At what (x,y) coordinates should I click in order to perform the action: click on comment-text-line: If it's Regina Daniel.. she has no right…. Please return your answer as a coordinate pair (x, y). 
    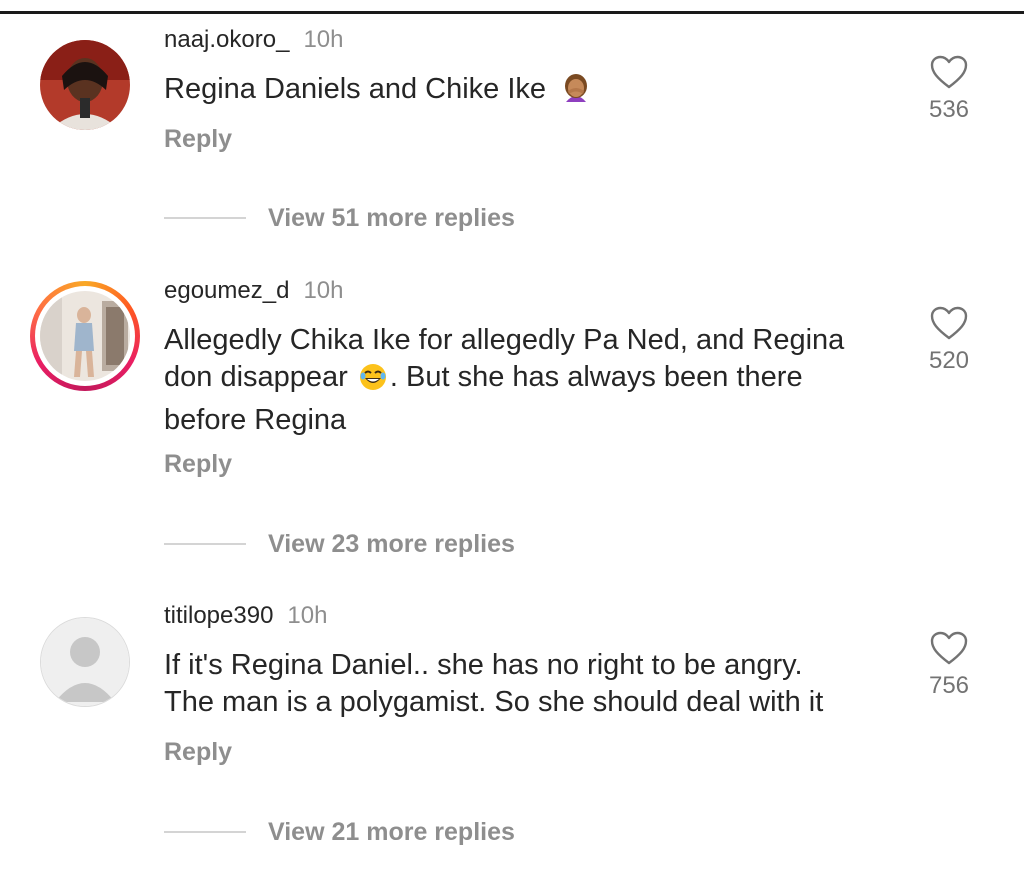
    Looking at the image, I should click on (483, 665).